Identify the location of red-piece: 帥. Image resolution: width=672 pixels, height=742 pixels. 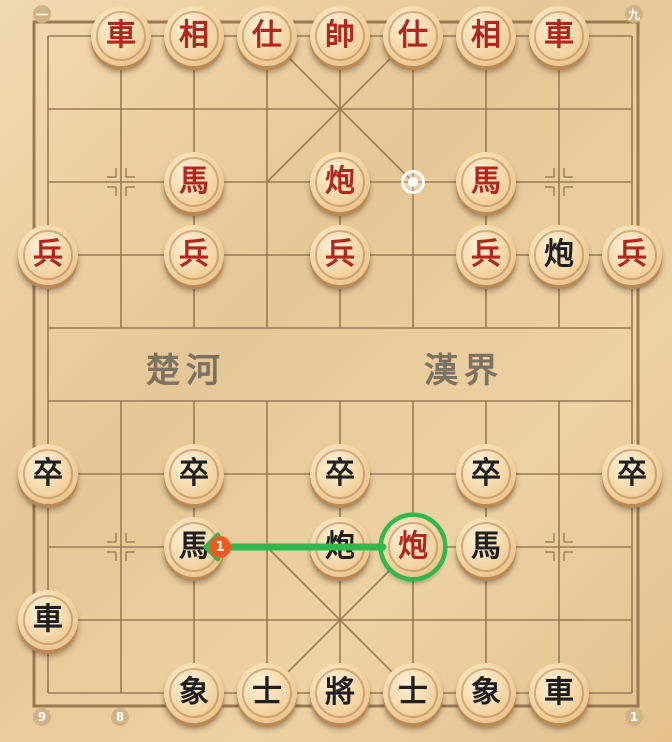
(340, 36).